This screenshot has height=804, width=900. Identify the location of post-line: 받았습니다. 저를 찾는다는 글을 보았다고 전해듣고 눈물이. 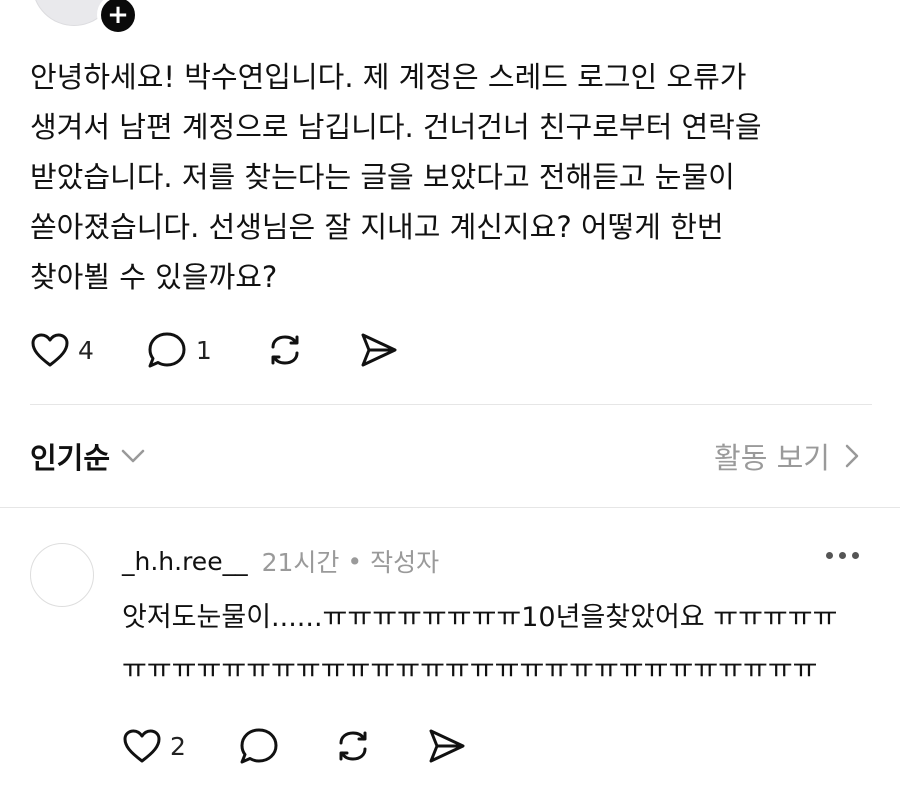
(382, 177).